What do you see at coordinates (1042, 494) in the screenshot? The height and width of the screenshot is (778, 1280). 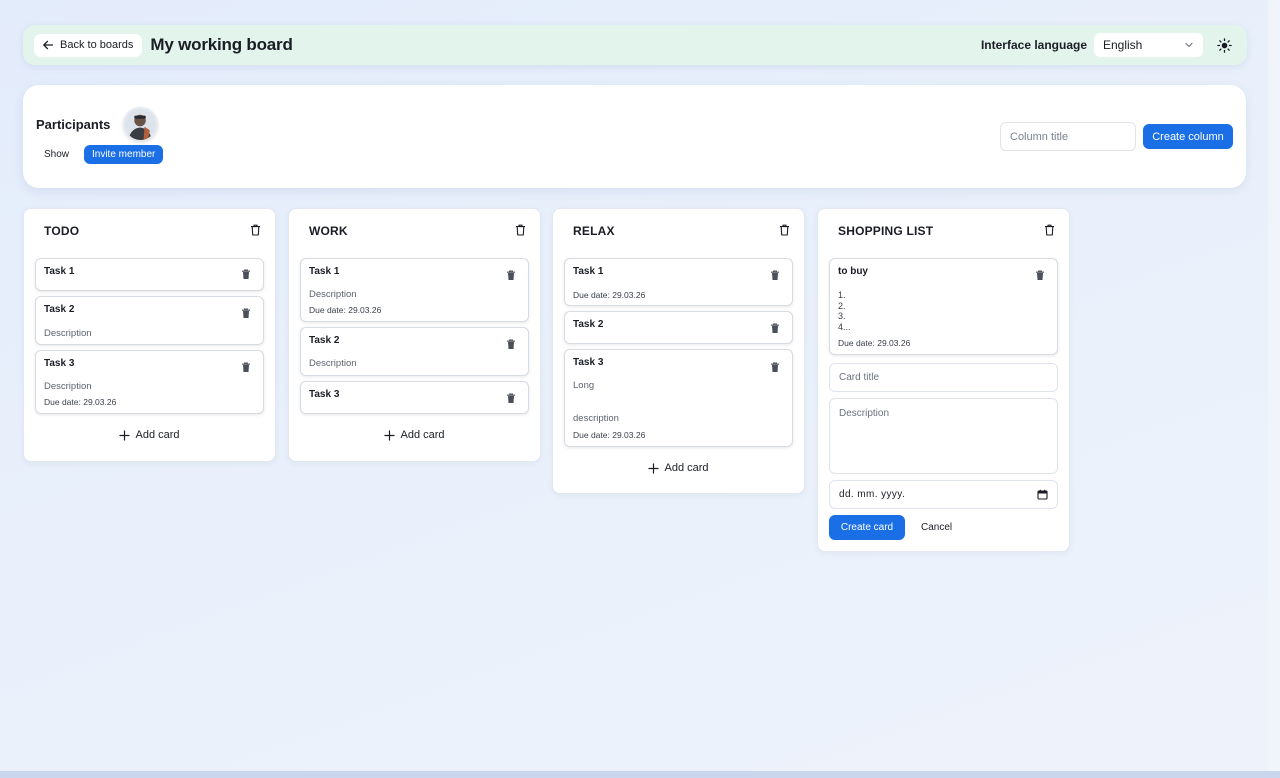 I see `calendar-icon` at bounding box center [1042, 494].